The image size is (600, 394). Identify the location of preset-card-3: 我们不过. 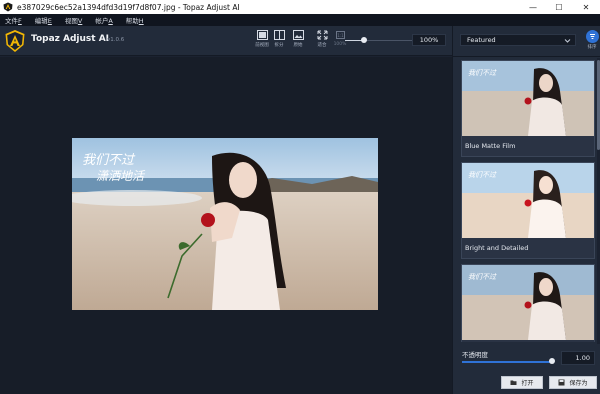
(528, 303).